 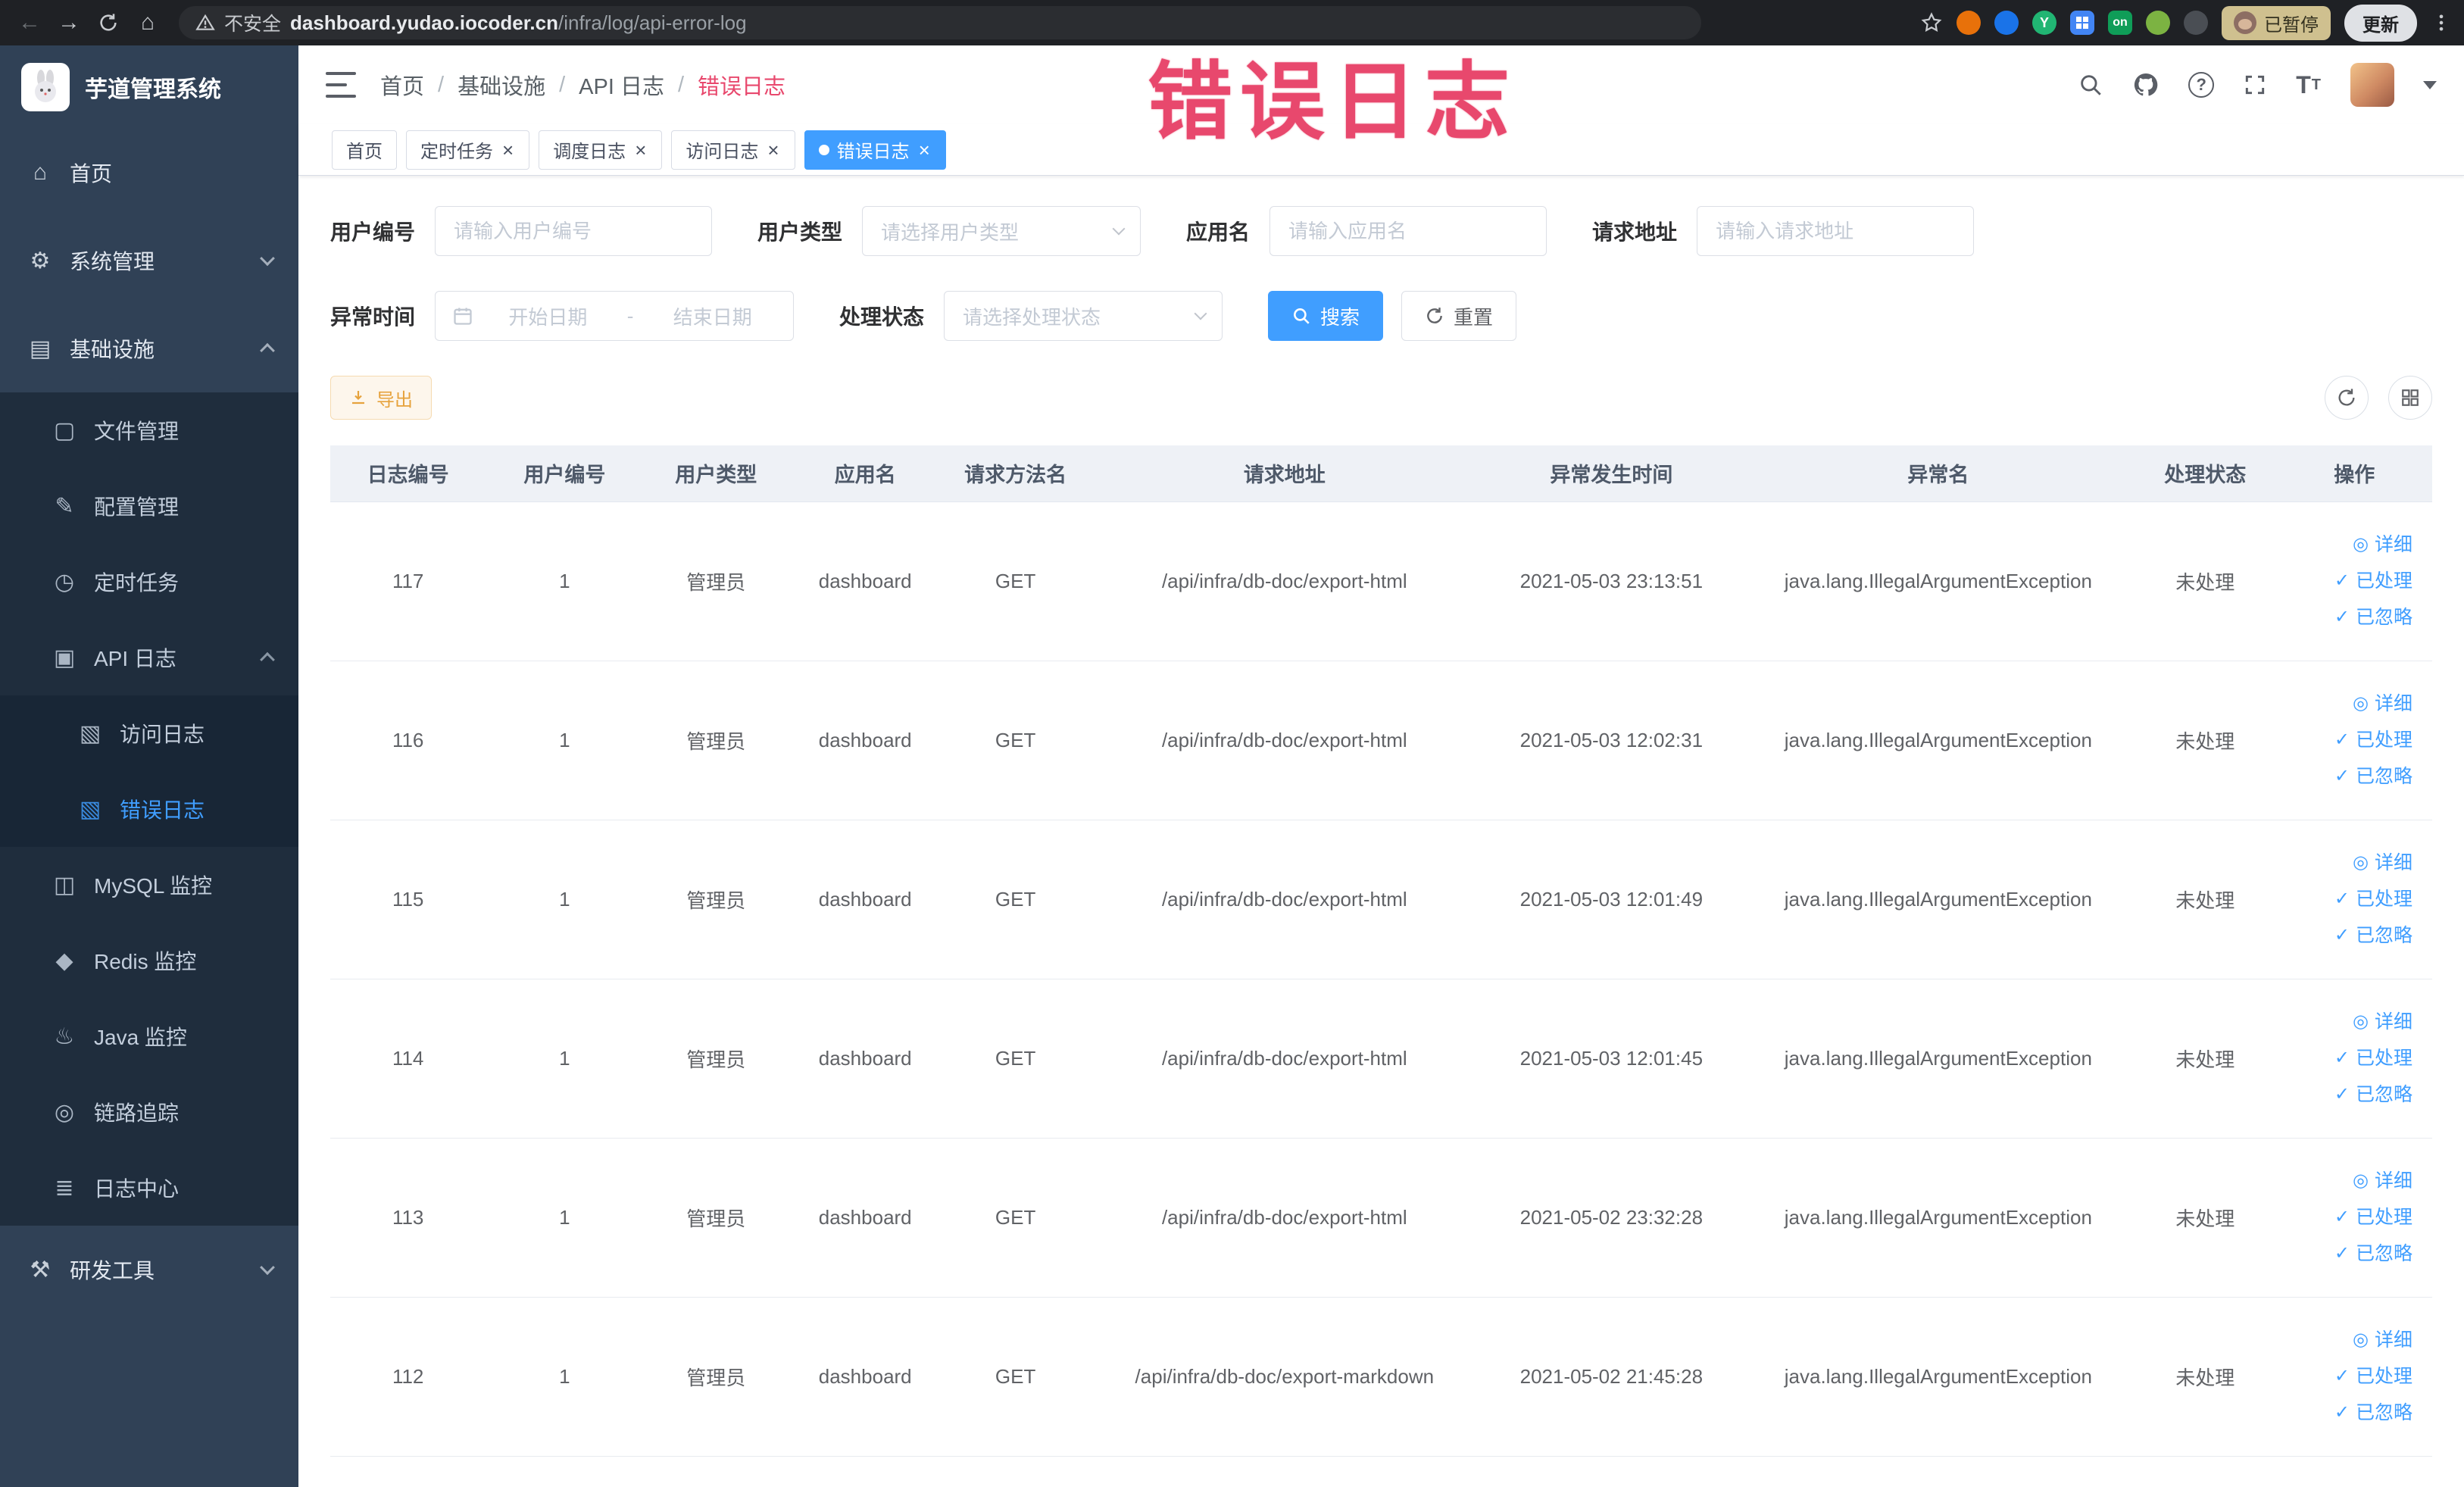 What do you see at coordinates (153, 89) in the screenshot?
I see `app-title: 芋道管理系统` at bounding box center [153, 89].